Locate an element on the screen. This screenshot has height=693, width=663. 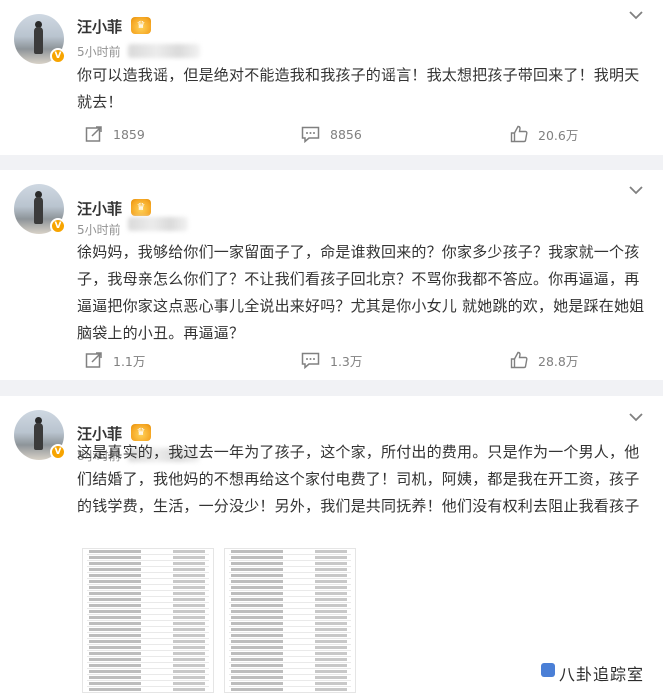
like-button: 28.8万 is located at coordinates (544, 360).